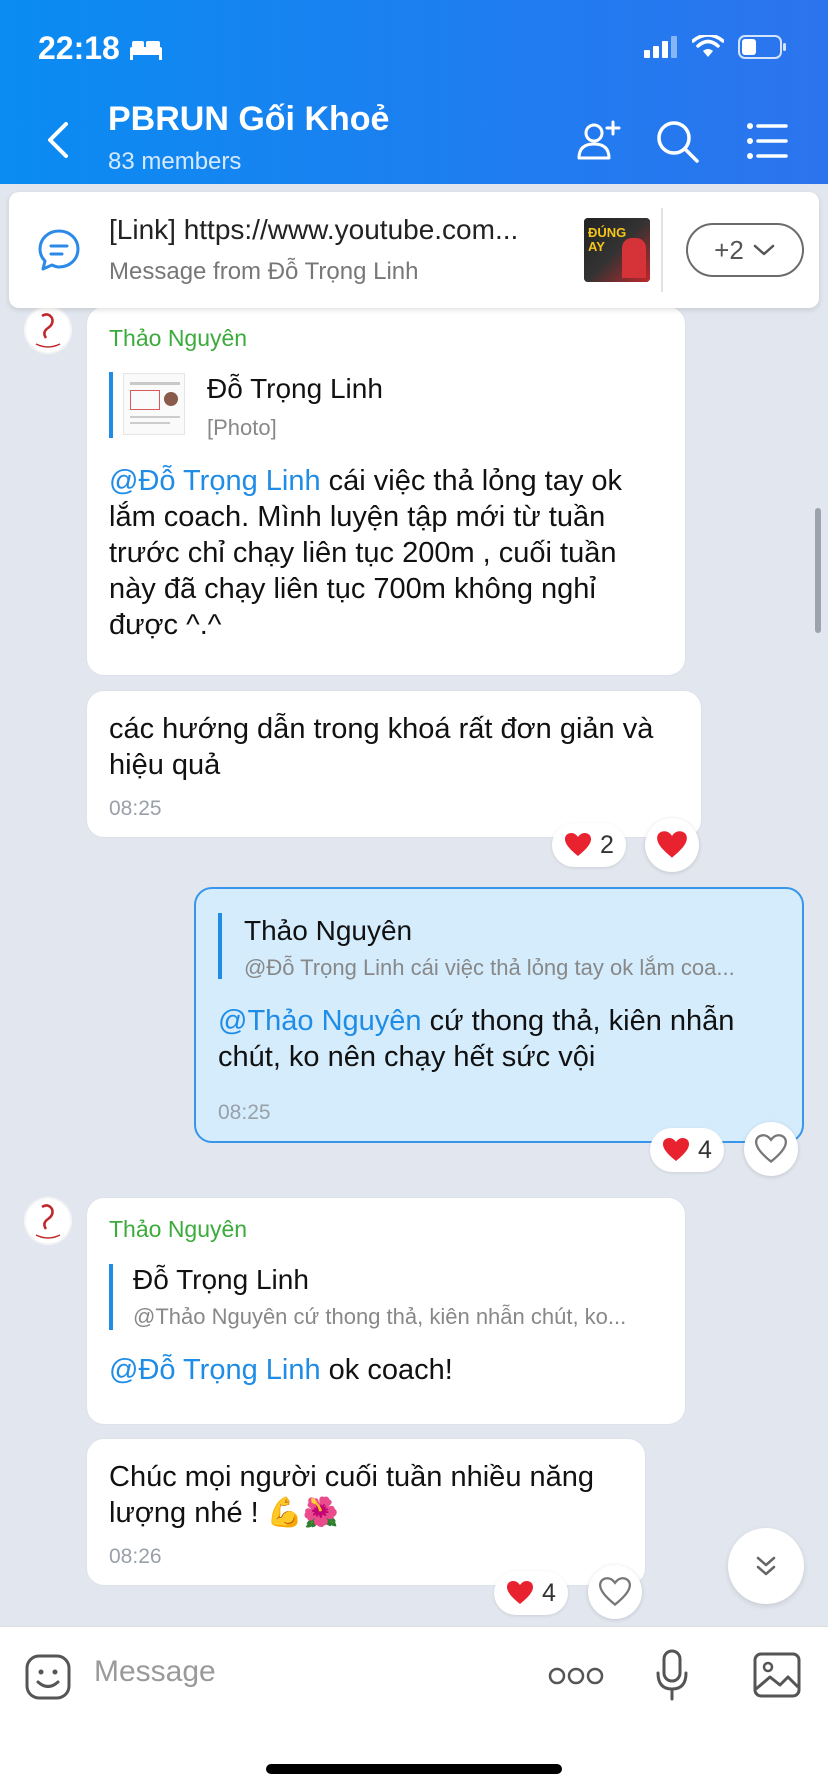 The height and width of the screenshot is (1792, 828). I want to click on chevron-down-icon, so click(764, 250).